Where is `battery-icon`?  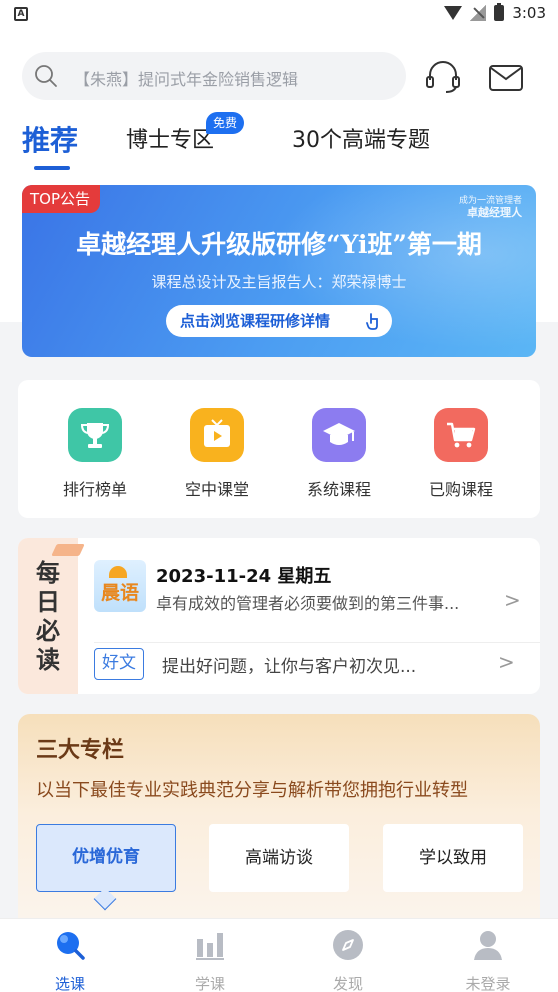
battery-icon is located at coordinates (499, 12).